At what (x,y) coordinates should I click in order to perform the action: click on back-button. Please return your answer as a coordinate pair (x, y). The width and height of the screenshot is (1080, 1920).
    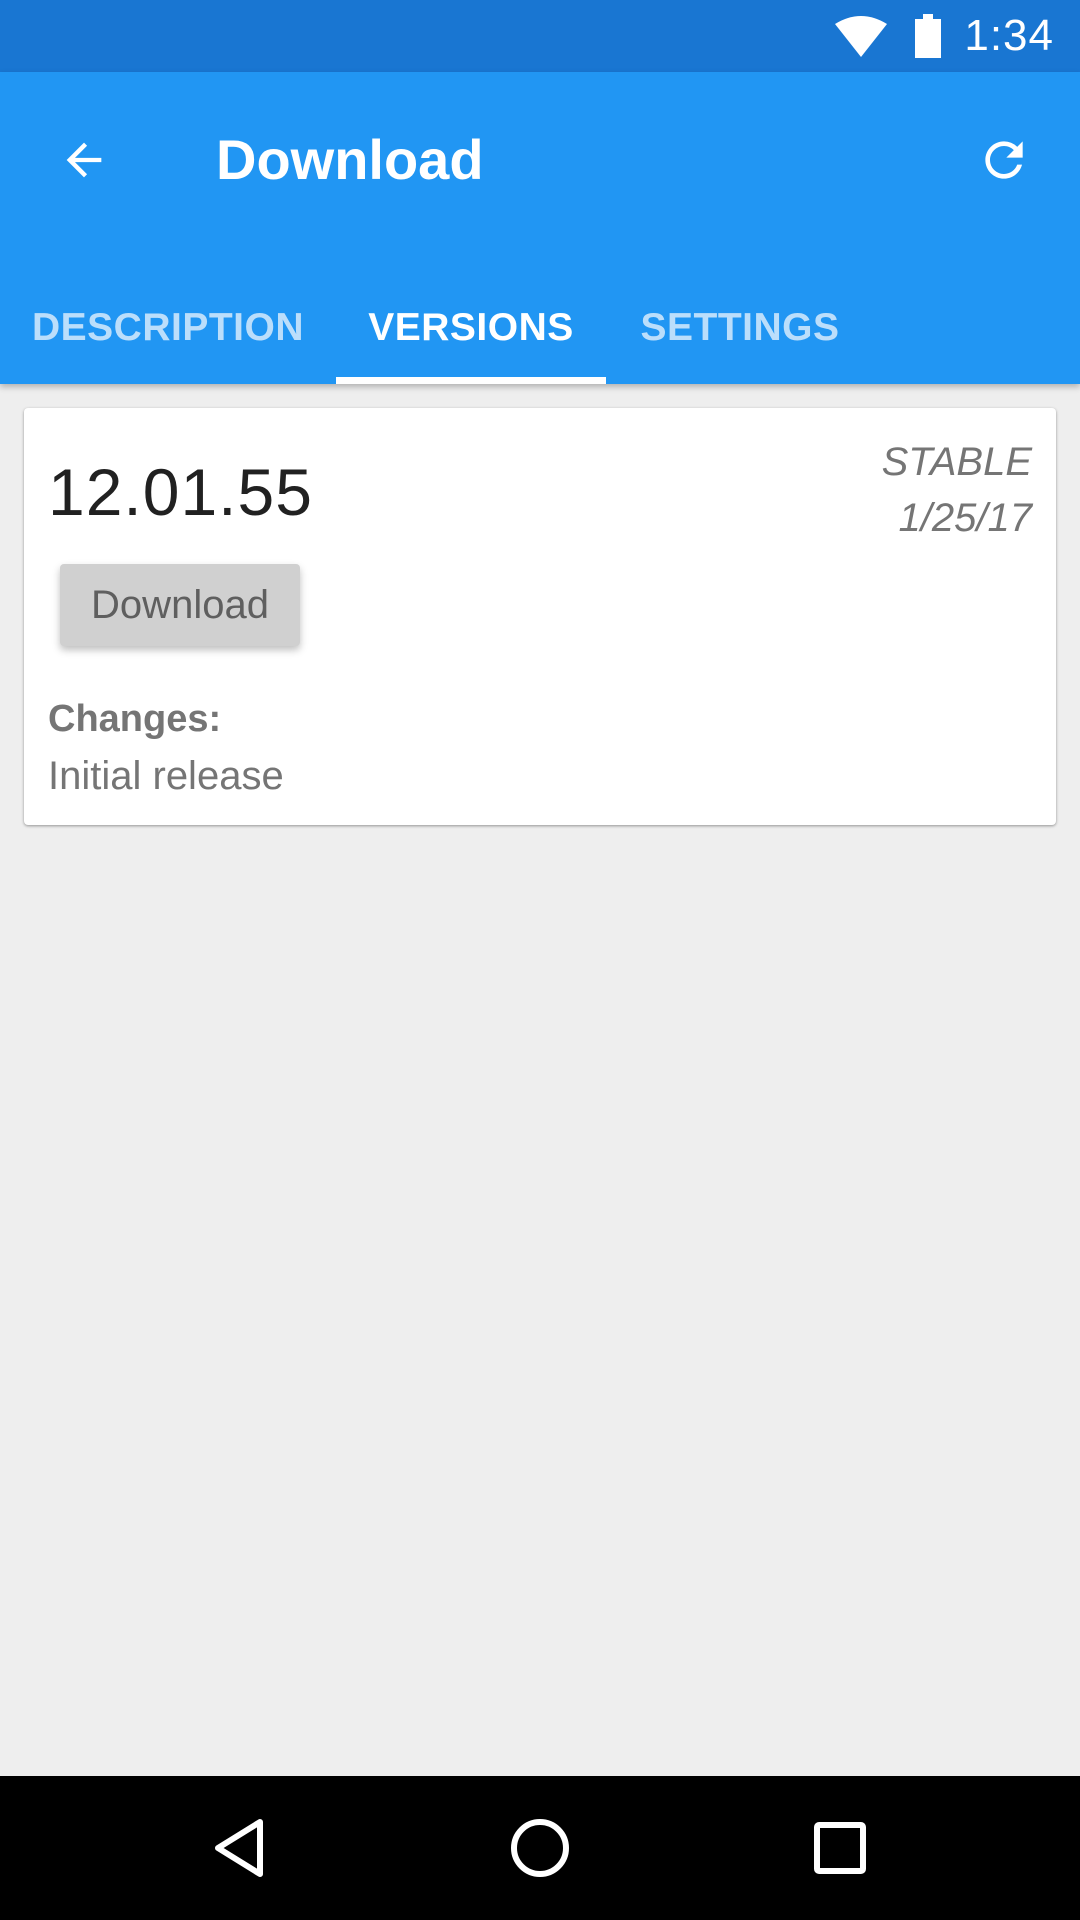
    Looking at the image, I should click on (84, 160).